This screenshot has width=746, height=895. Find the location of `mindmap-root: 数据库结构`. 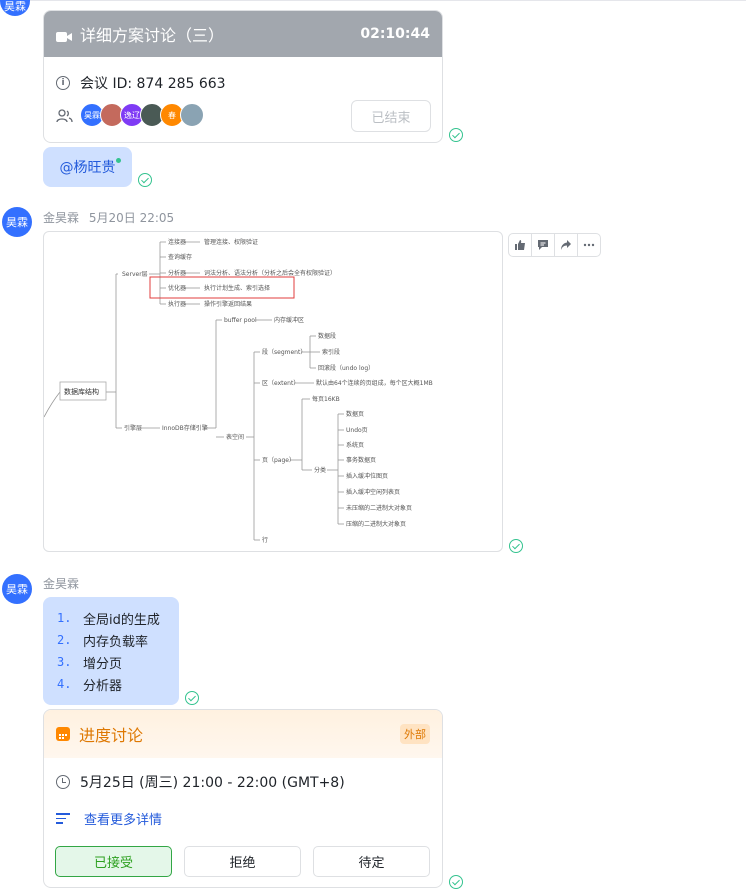

mindmap-root: 数据库结构 is located at coordinates (81, 391).